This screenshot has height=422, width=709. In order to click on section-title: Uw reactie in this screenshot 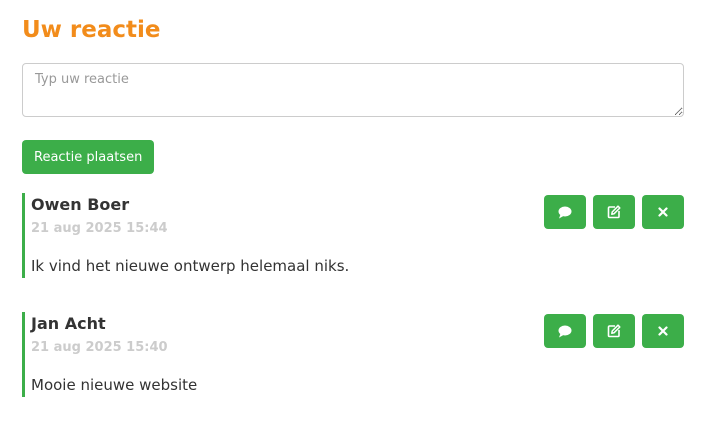, I will do `click(91, 30)`.